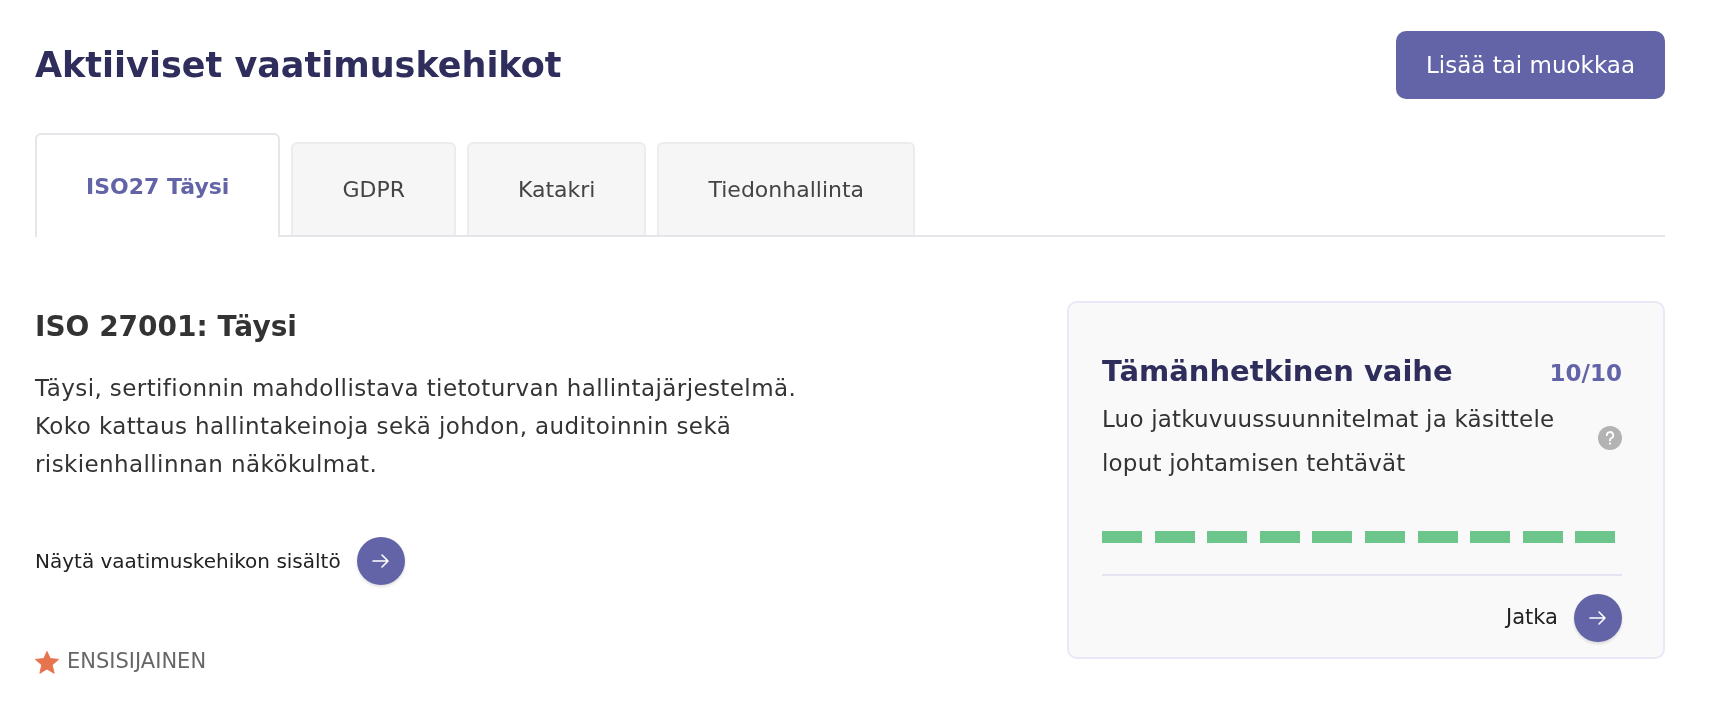  Describe the element at coordinates (786, 188) in the screenshot. I see `tab: Tiedonhallinta` at that location.